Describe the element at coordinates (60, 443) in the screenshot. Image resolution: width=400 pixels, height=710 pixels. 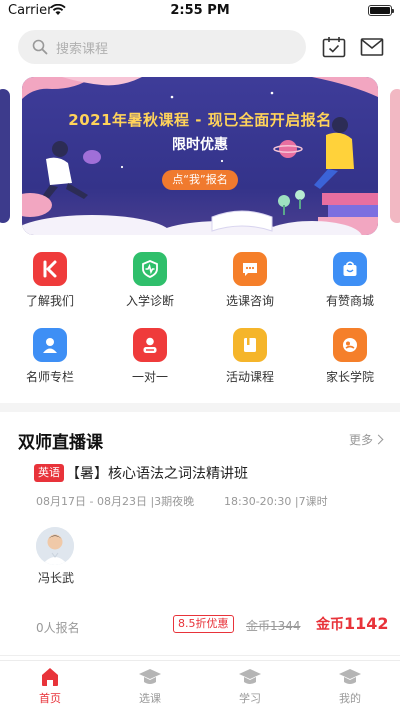
I see `section-title: 双师直播课` at that location.